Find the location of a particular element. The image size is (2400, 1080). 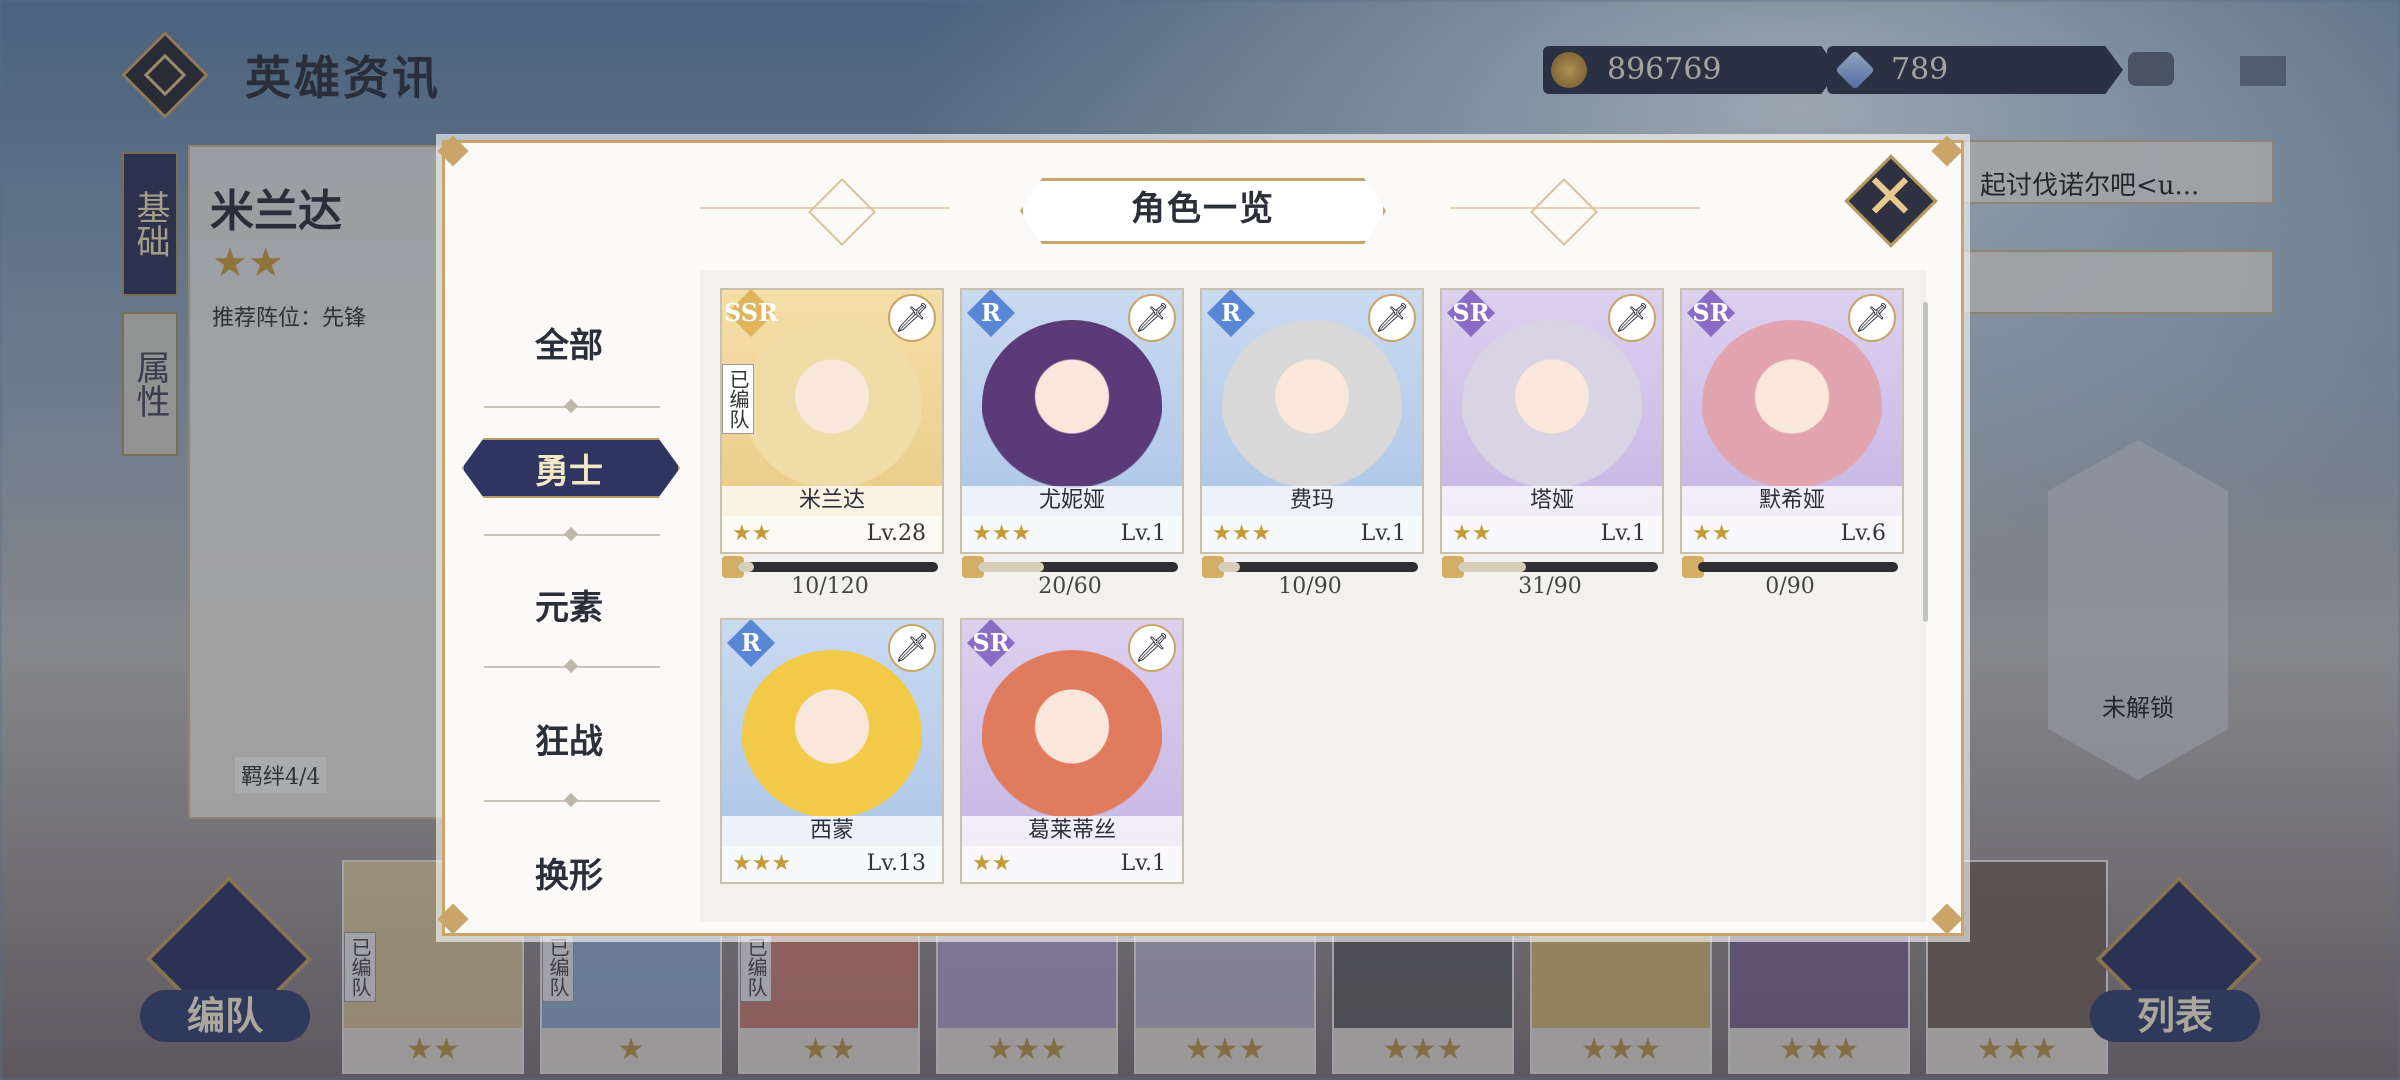

shard-progress-text: 0/90 is located at coordinates (1790, 586).